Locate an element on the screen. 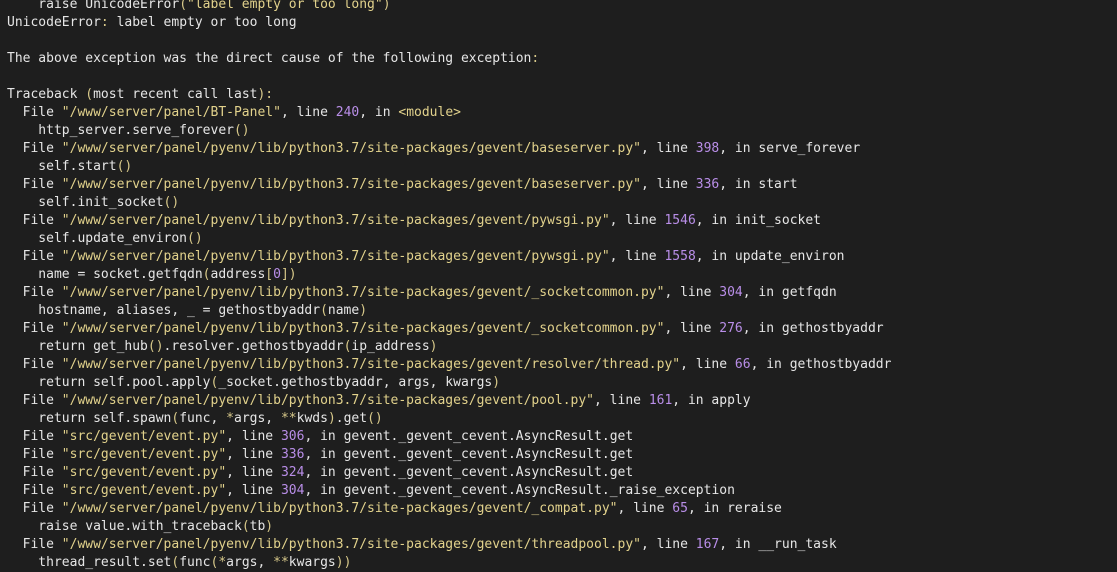 This screenshot has height=572, width=1117. terminal-line: self.update_environ() is located at coordinates (559, 239).